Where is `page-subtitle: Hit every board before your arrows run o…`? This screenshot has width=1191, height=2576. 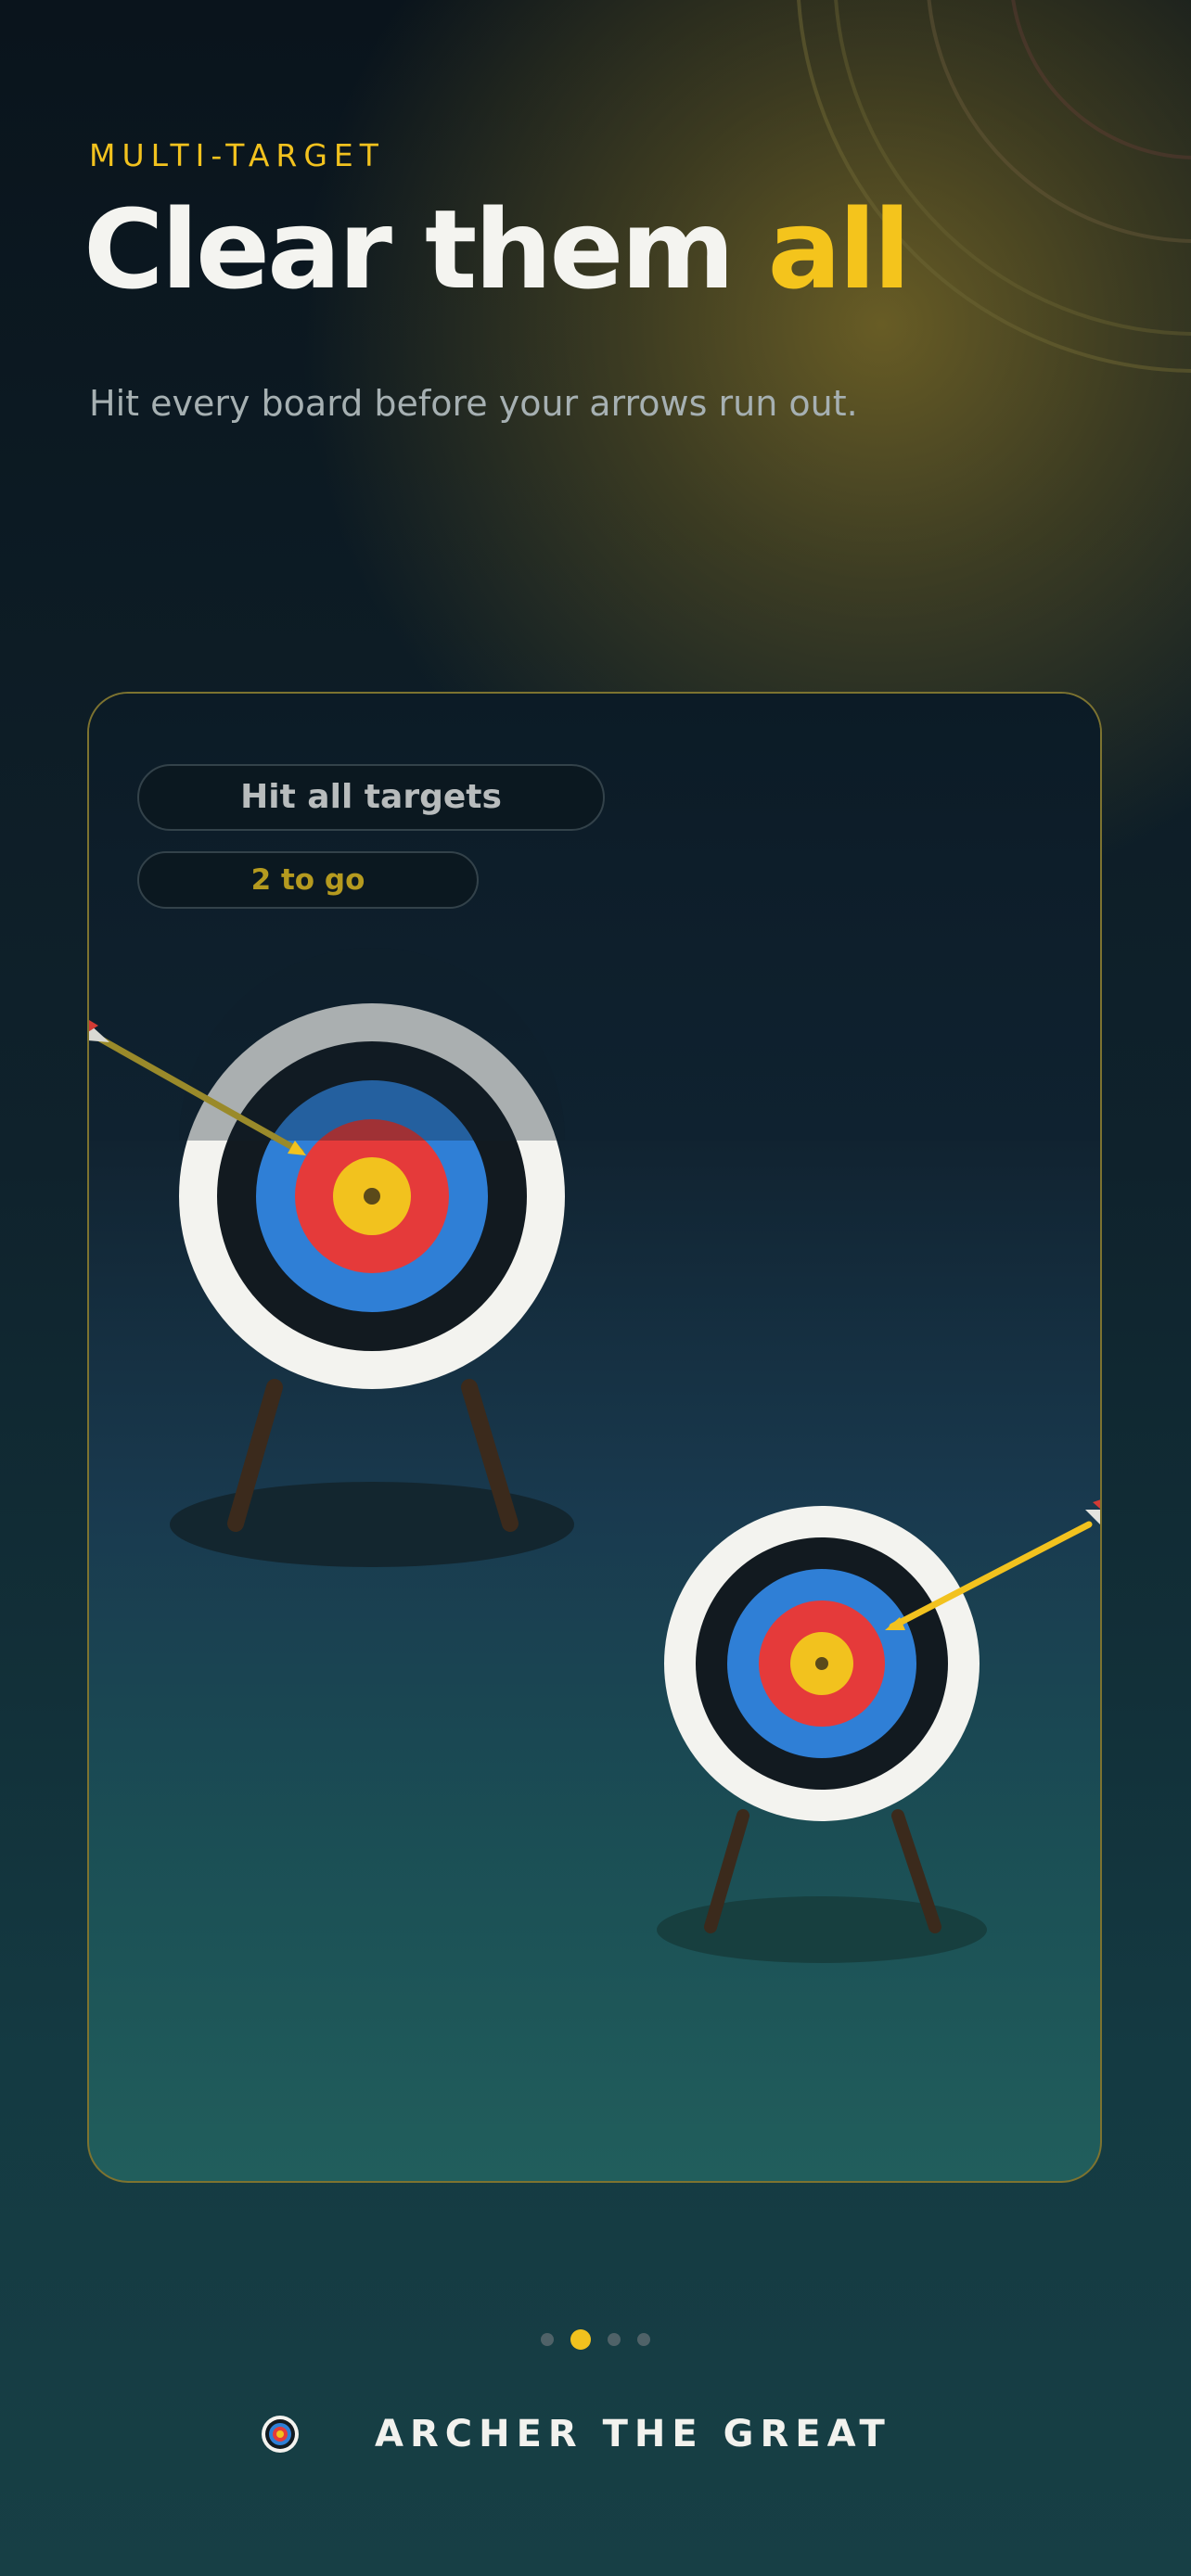 page-subtitle: Hit every board before your arrows run o… is located at coordinates (473, 403).